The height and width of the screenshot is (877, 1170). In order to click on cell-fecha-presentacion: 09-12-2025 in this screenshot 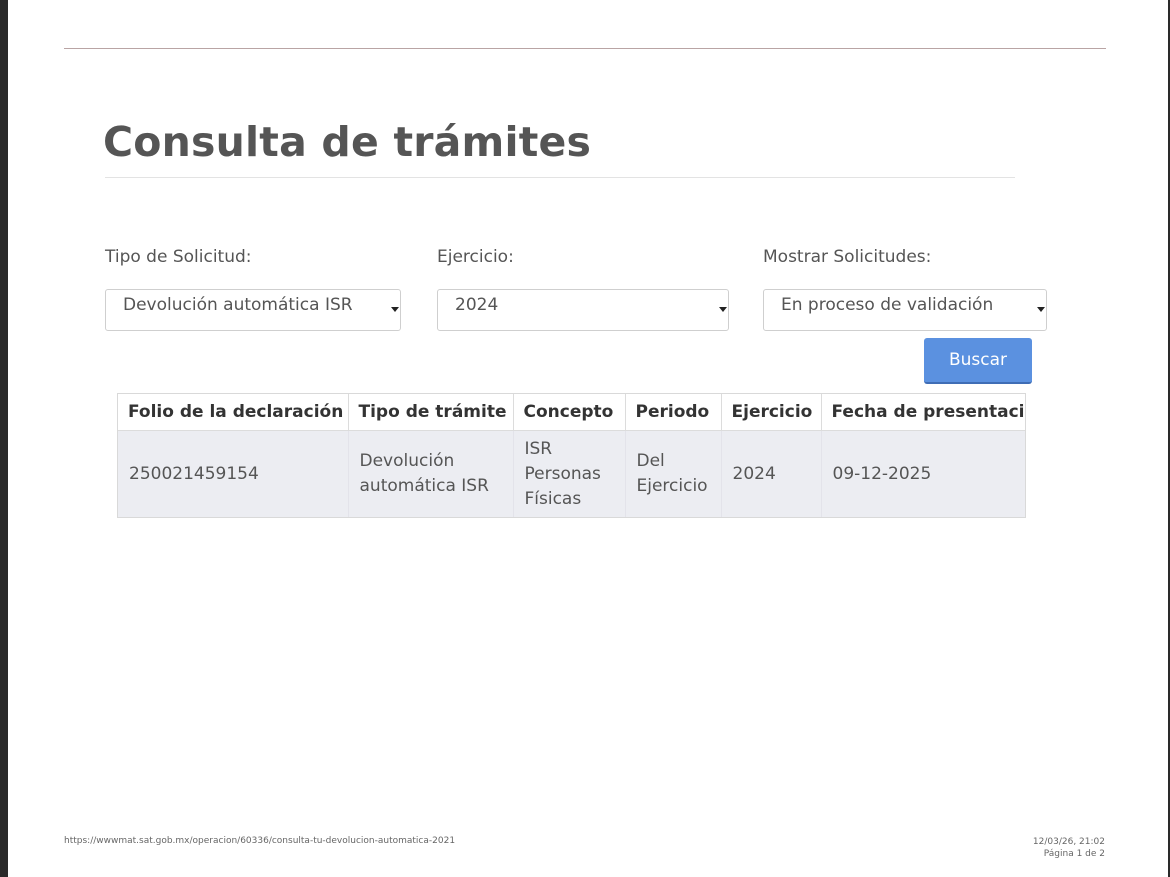, I will do `click(923, 473)`.